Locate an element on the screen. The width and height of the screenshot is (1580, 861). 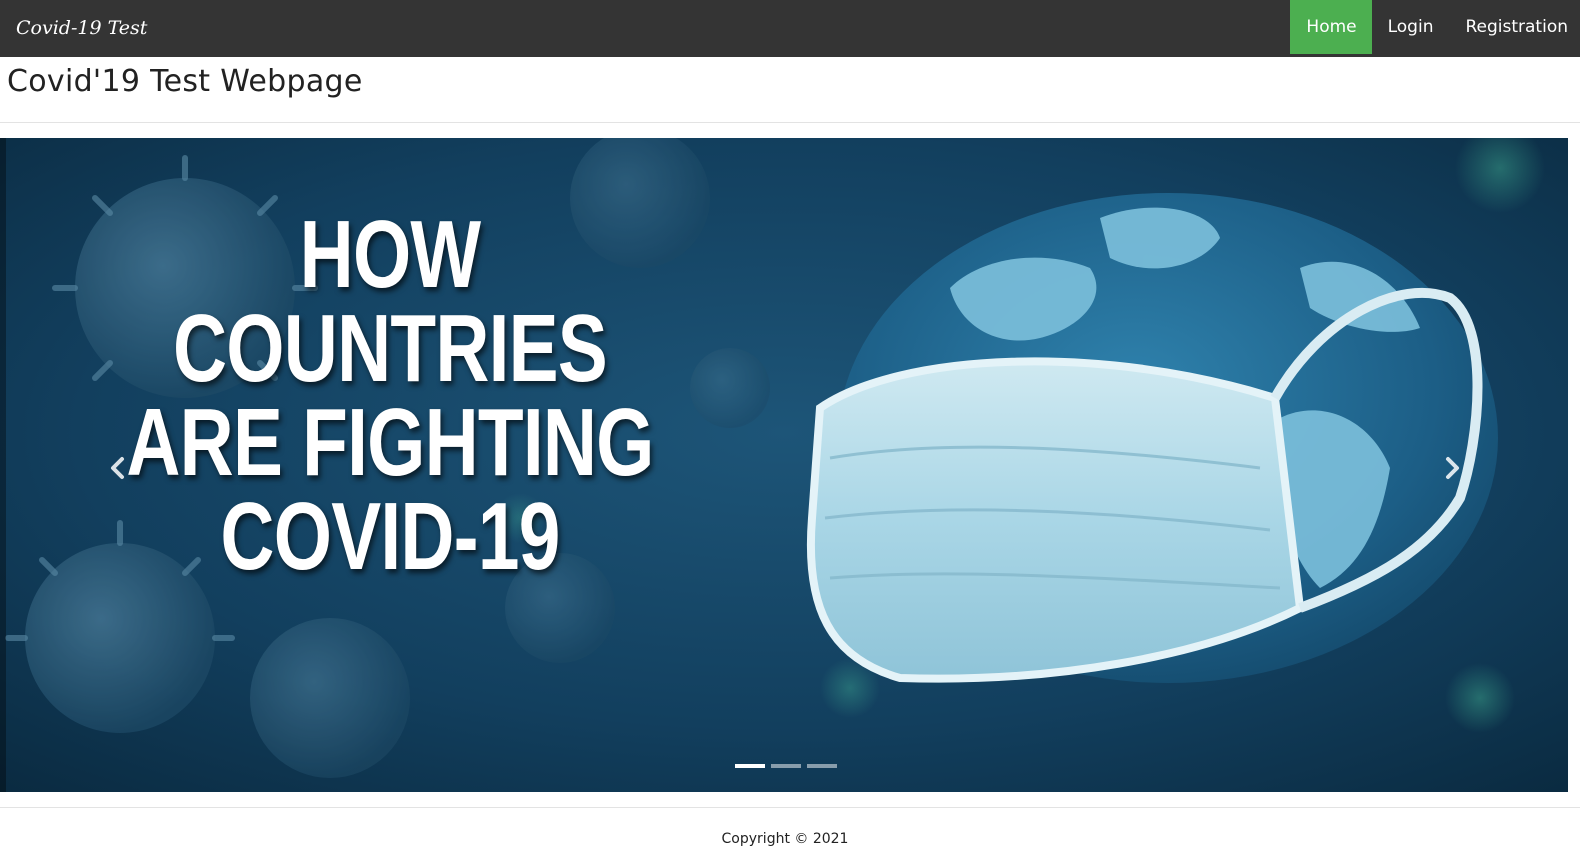
headline-line: COVID-19 is located at coordinates (390, 536).